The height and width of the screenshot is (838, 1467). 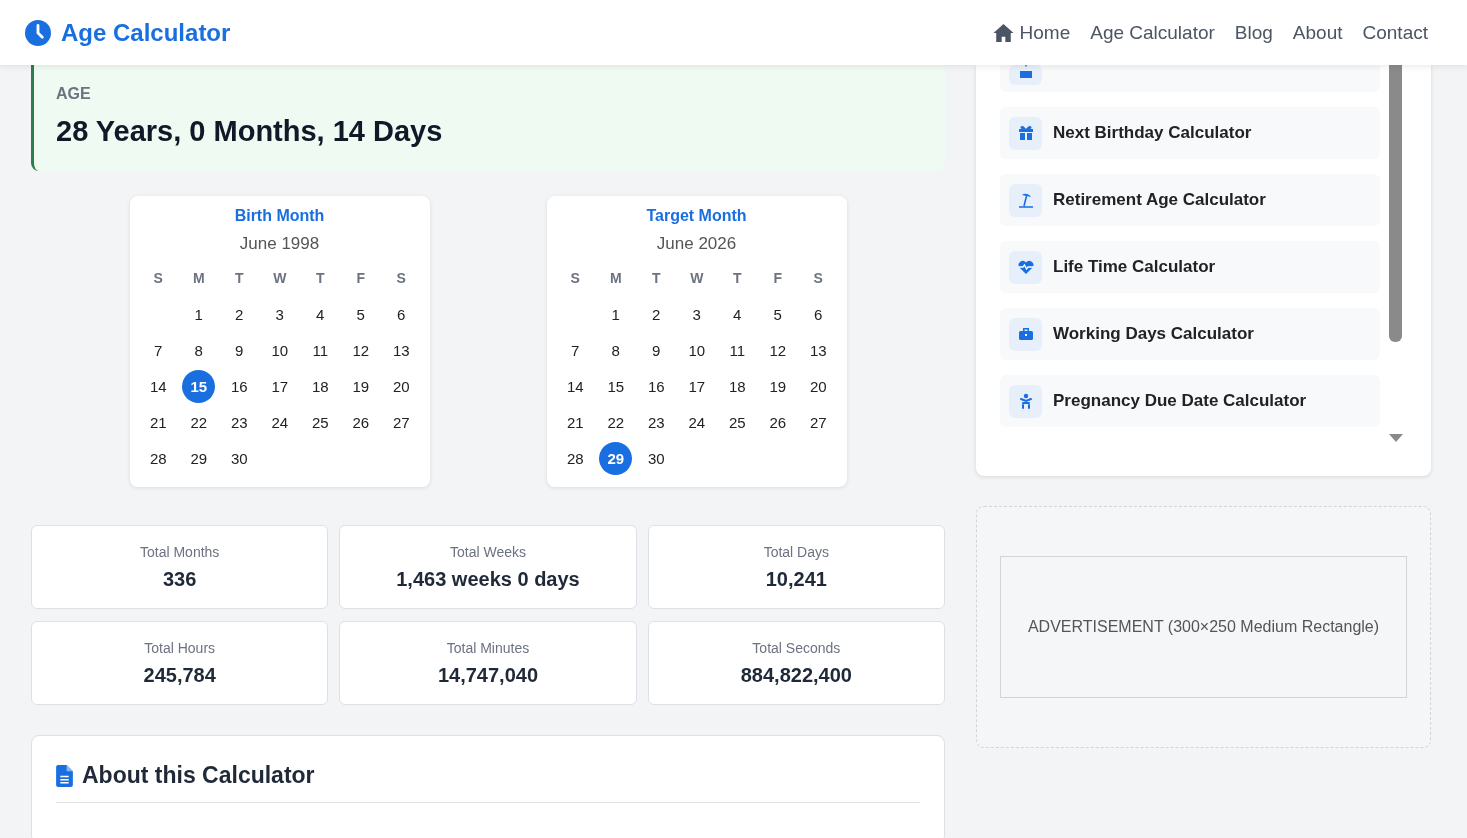 What do you see at coordinates (1025, 401) in the screenshot?
I see `baby-icon` at bounding box center [1025, 401].